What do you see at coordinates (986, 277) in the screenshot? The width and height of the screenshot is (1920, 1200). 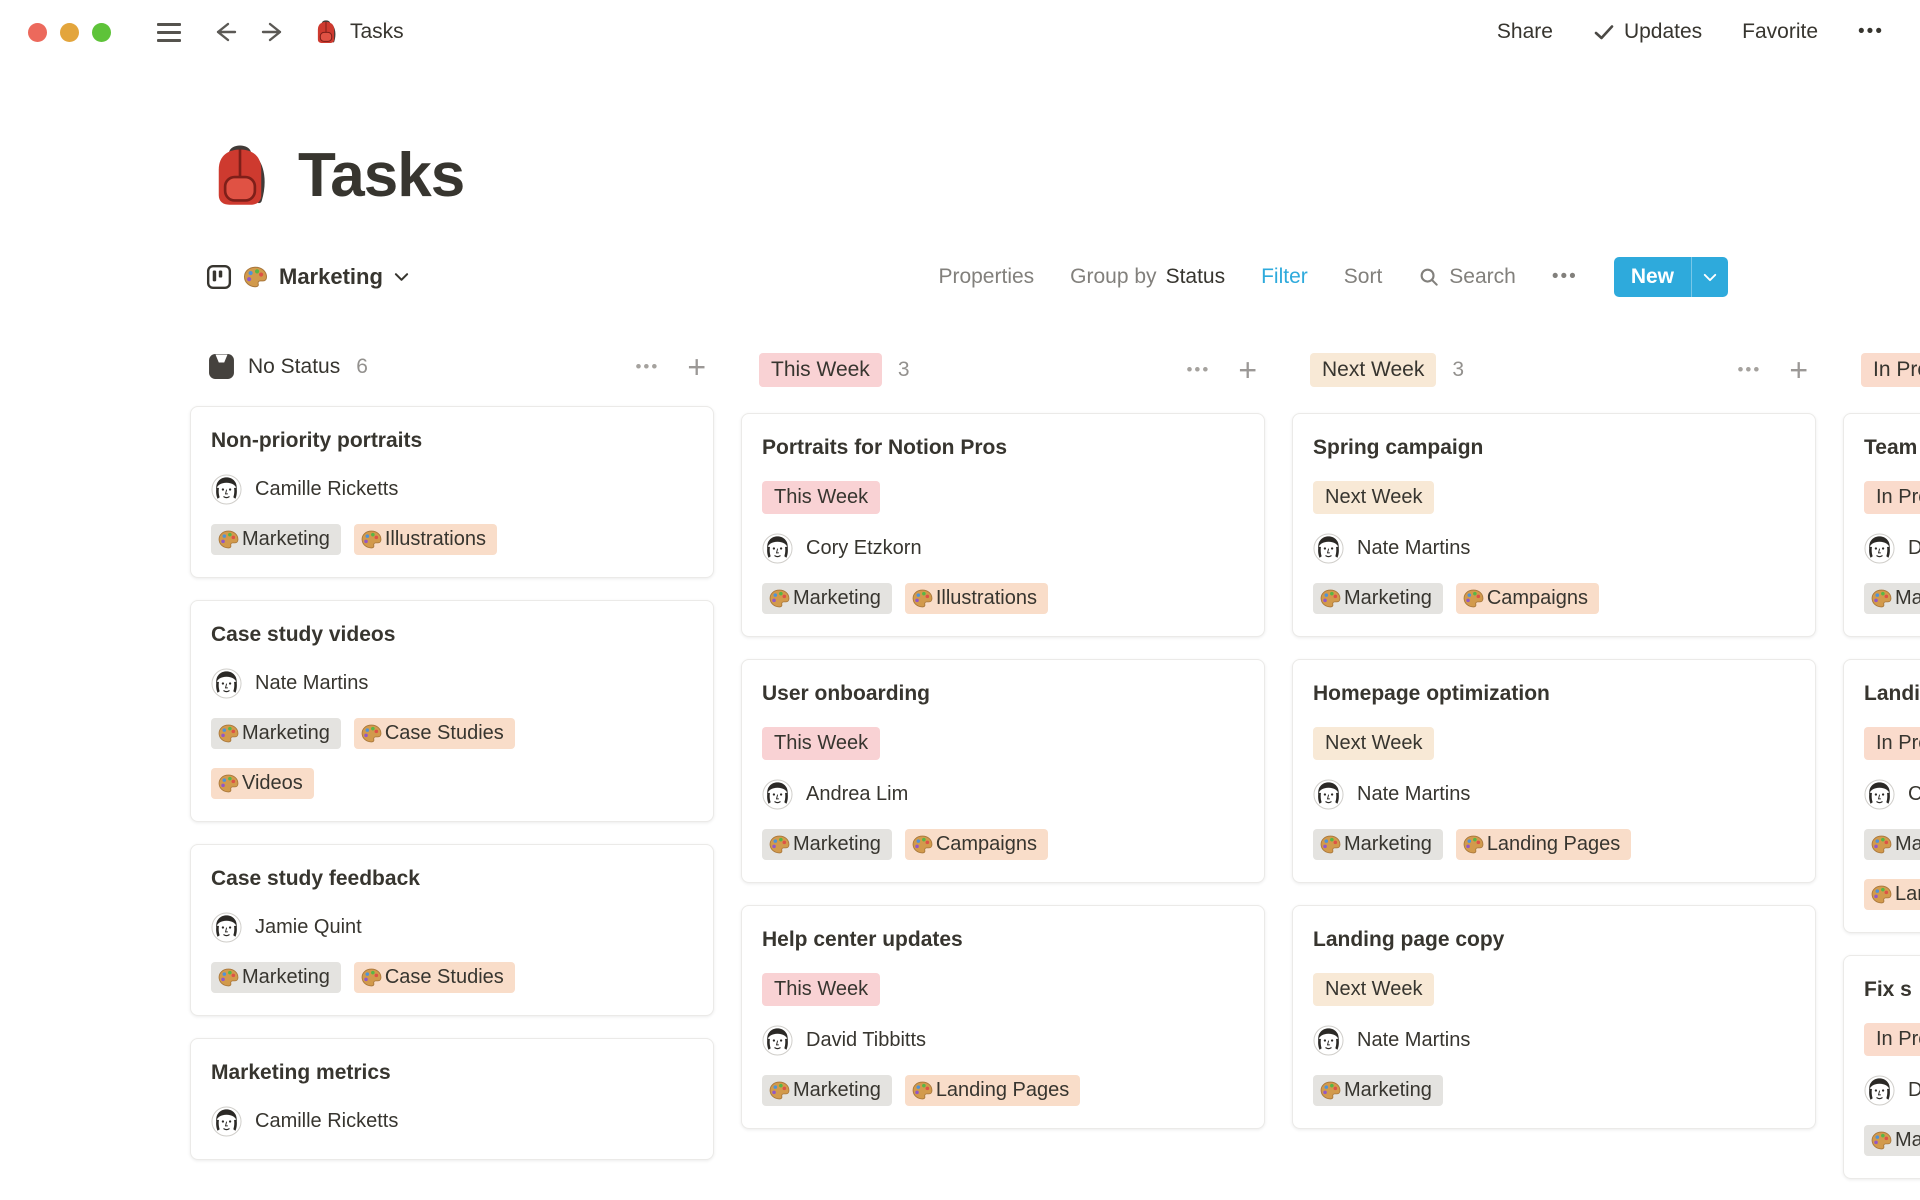 I see `properties-button: Properties` at bounding box center [986, 277].